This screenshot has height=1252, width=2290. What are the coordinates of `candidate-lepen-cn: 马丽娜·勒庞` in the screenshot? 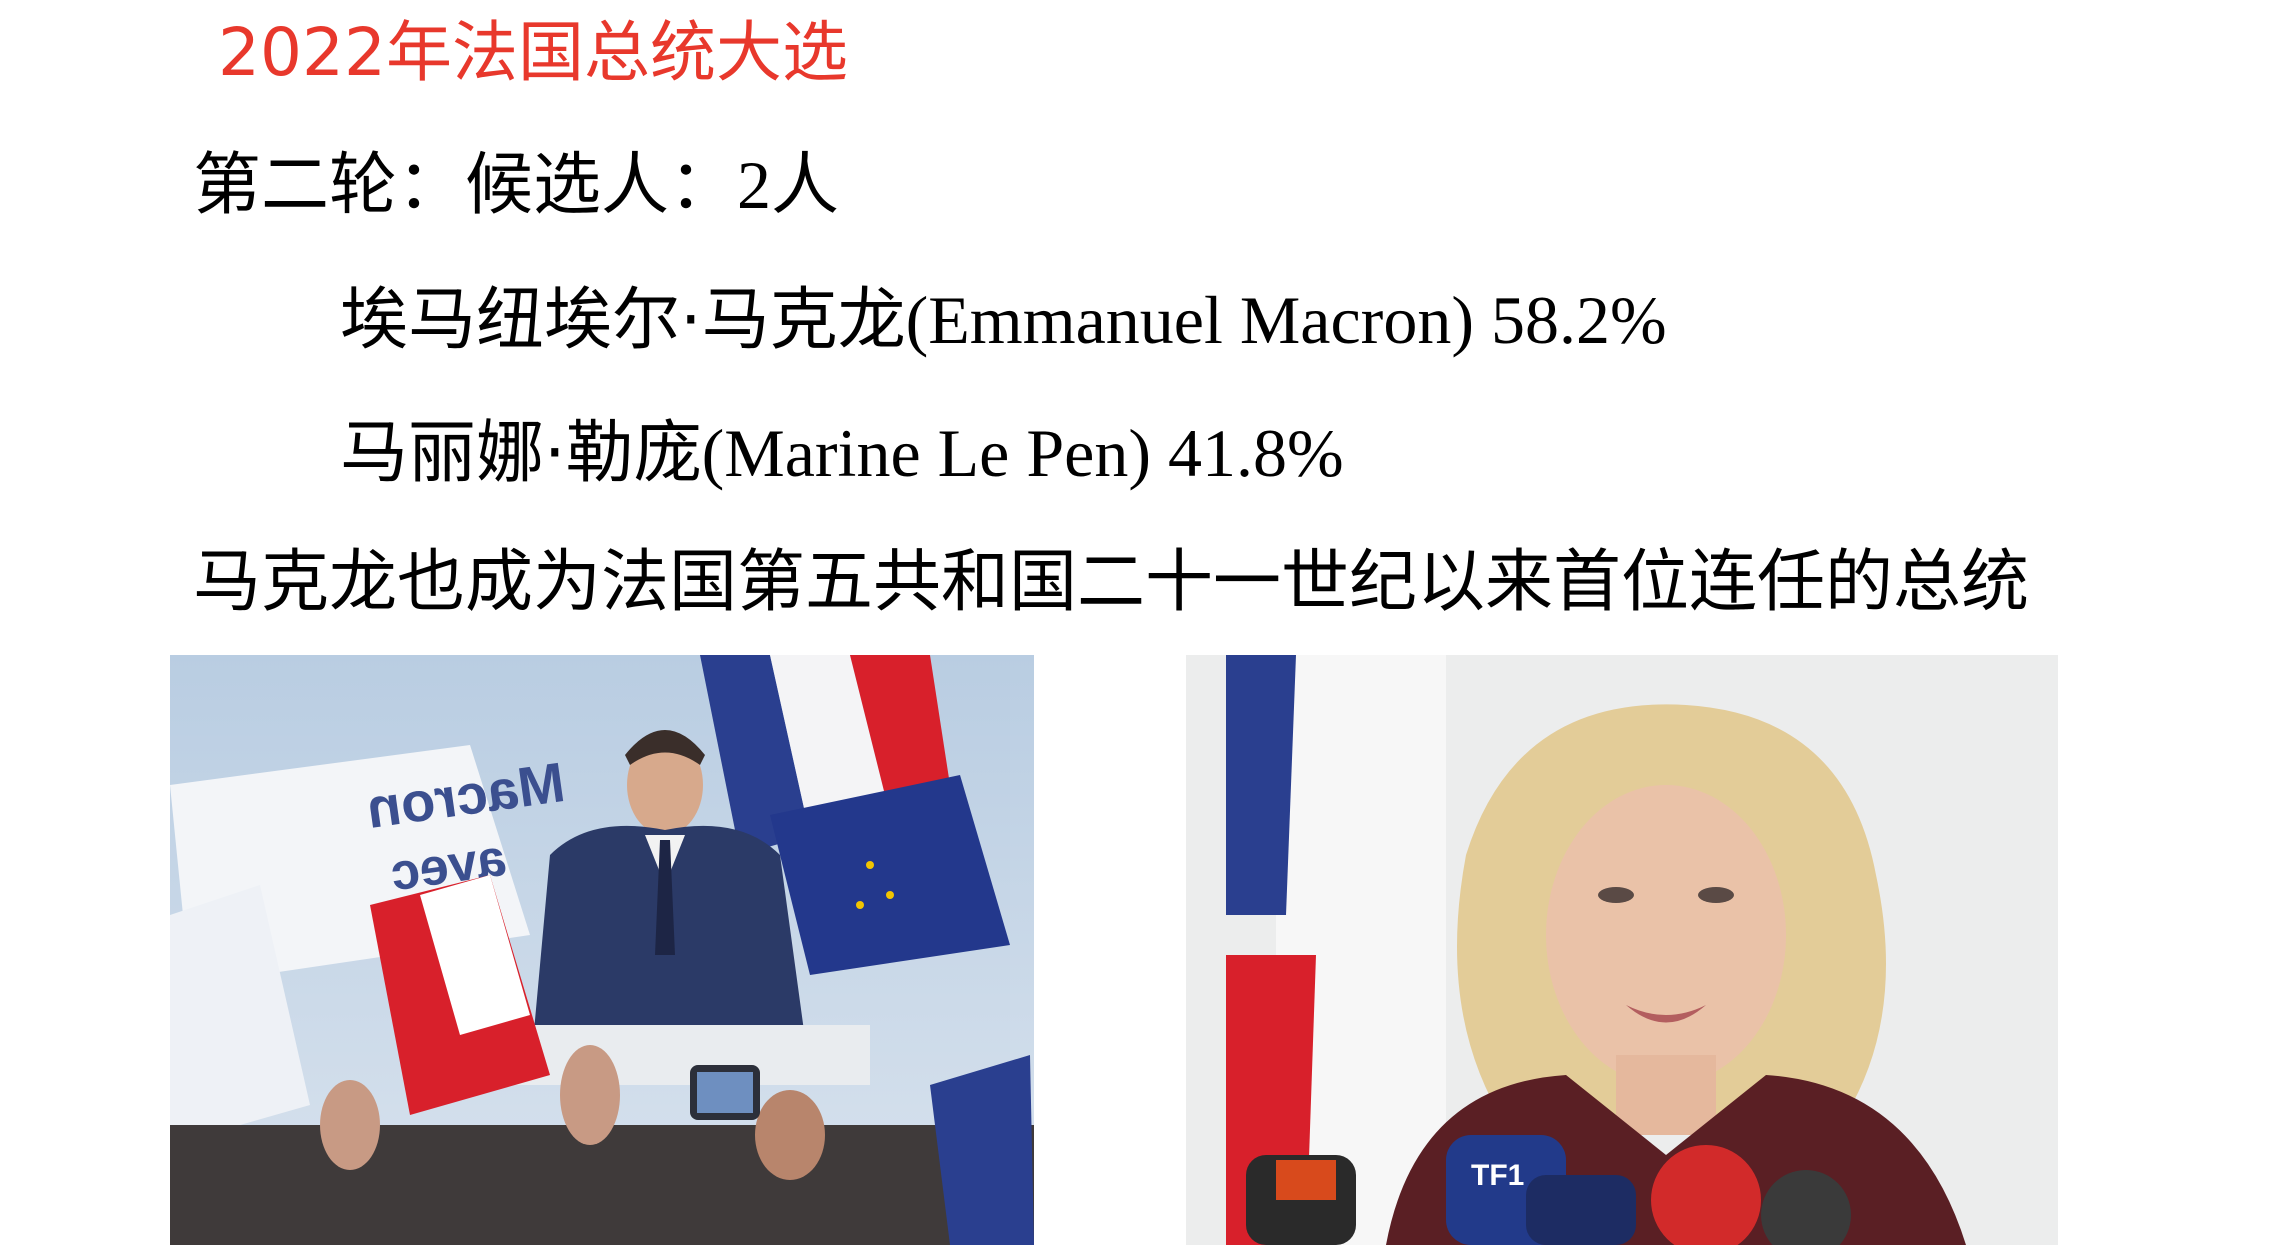 It's located at (521, 453).